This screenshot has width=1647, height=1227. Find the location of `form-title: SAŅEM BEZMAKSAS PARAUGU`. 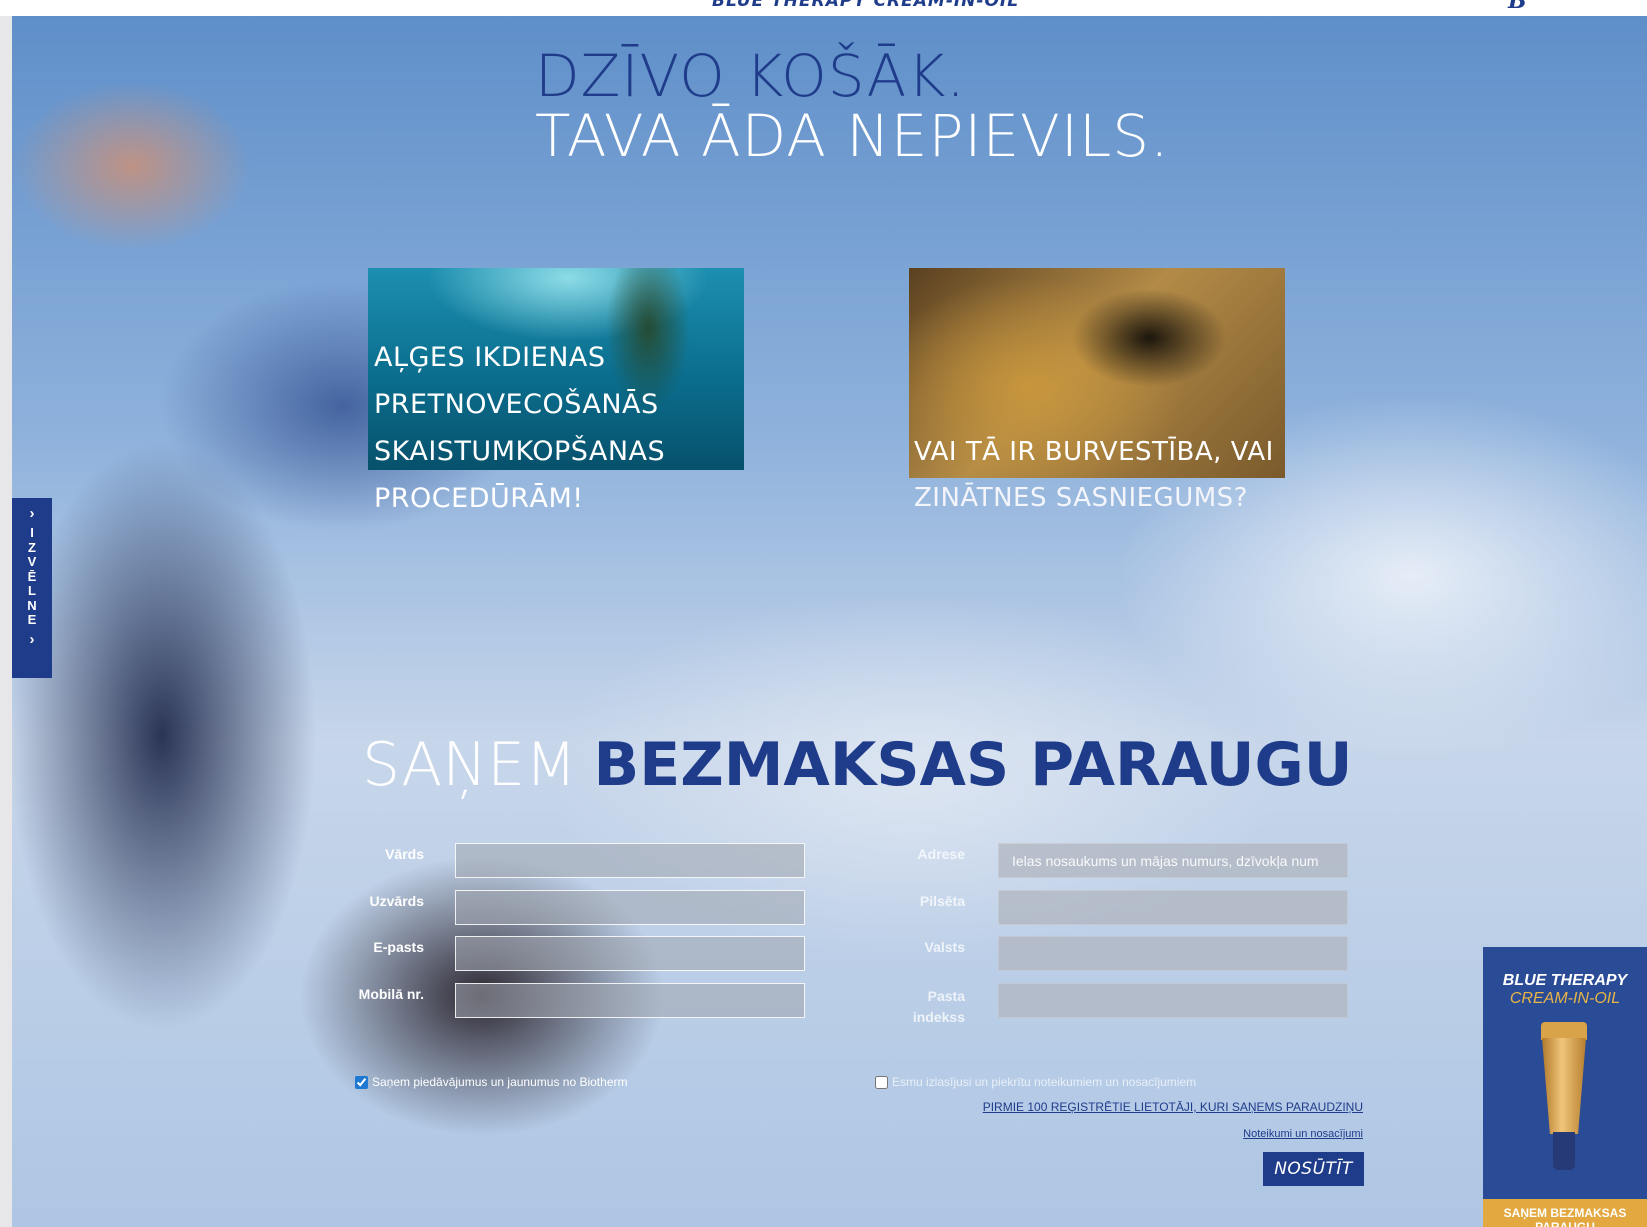

form-title: SAŅEM BEZMAKSAS PARAUGU is located at coordinates (857, 765).